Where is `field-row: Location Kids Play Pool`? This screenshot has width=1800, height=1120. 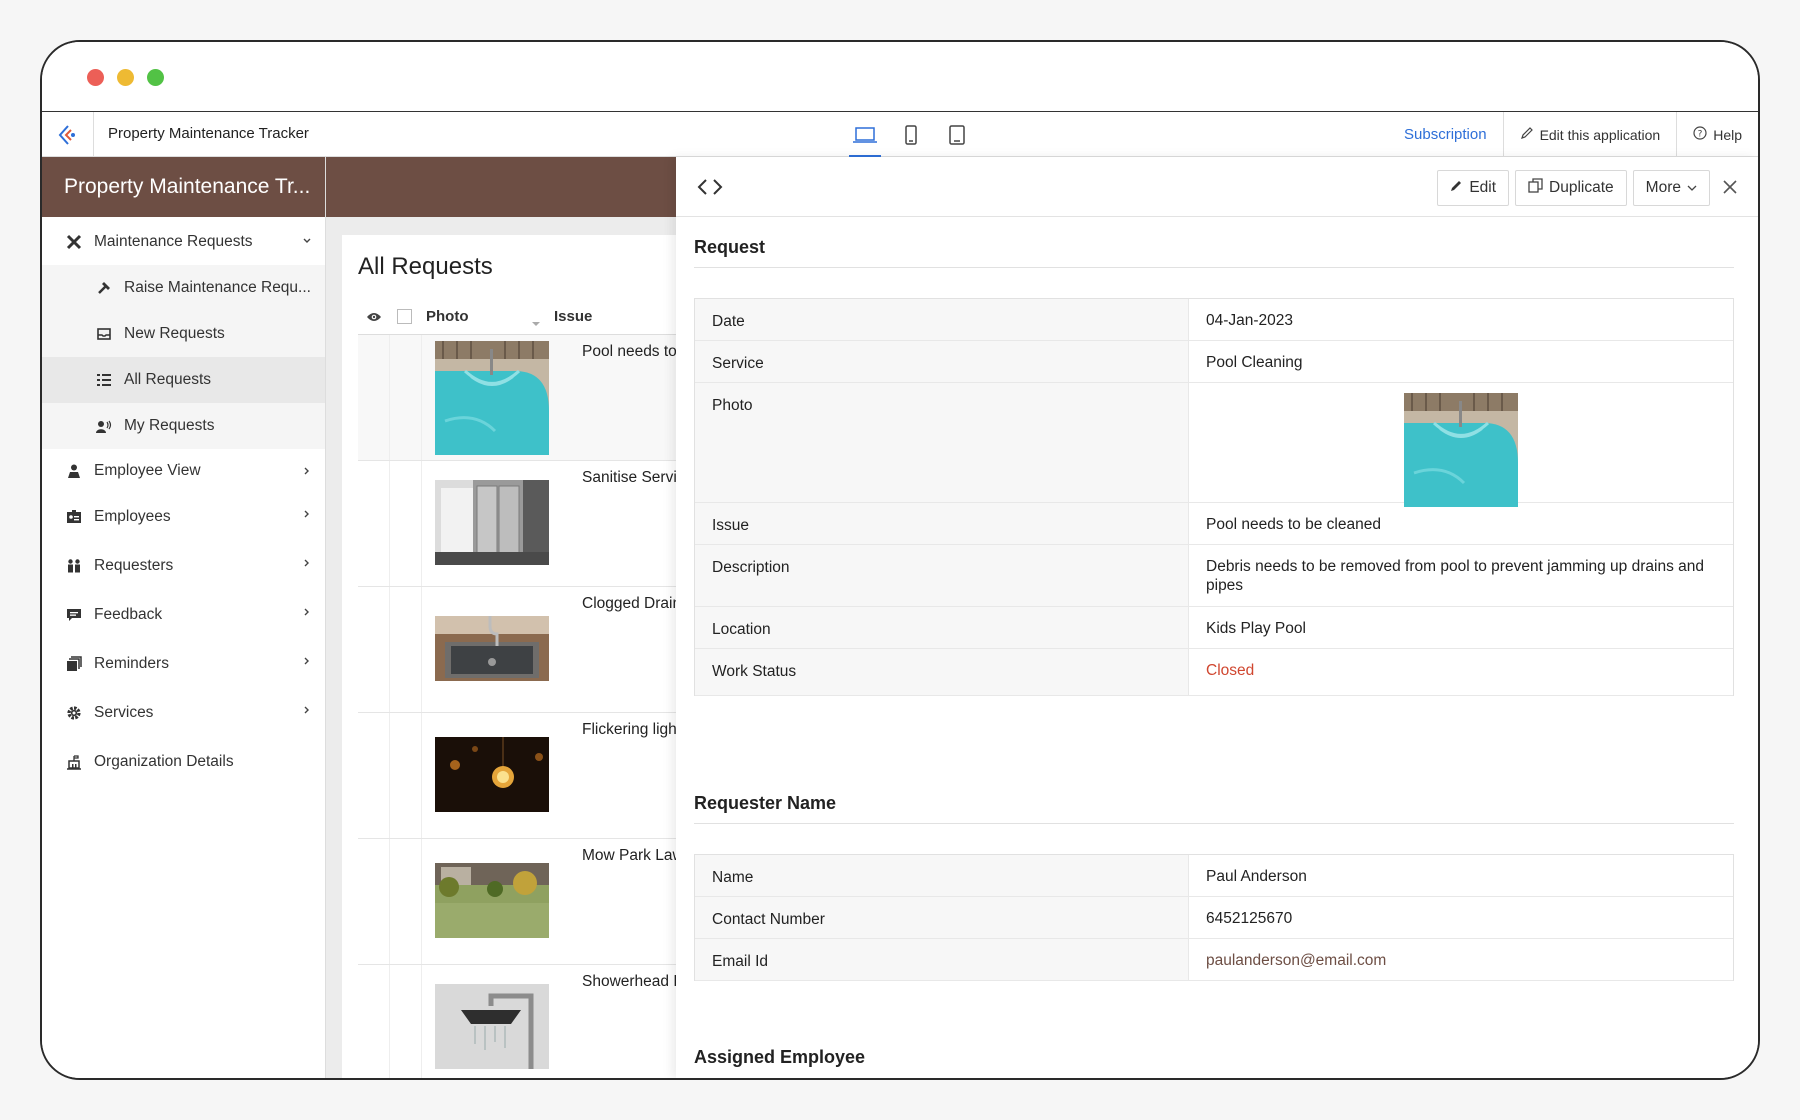 field-row: Location Kids Play Pool is located at coordinates (1214, 628).